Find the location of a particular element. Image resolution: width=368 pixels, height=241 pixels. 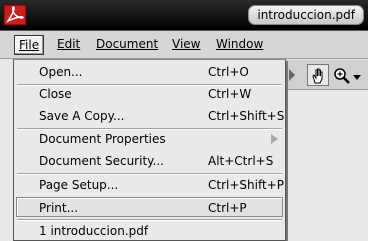

menu-view: View is located at coordinates (186, 45).